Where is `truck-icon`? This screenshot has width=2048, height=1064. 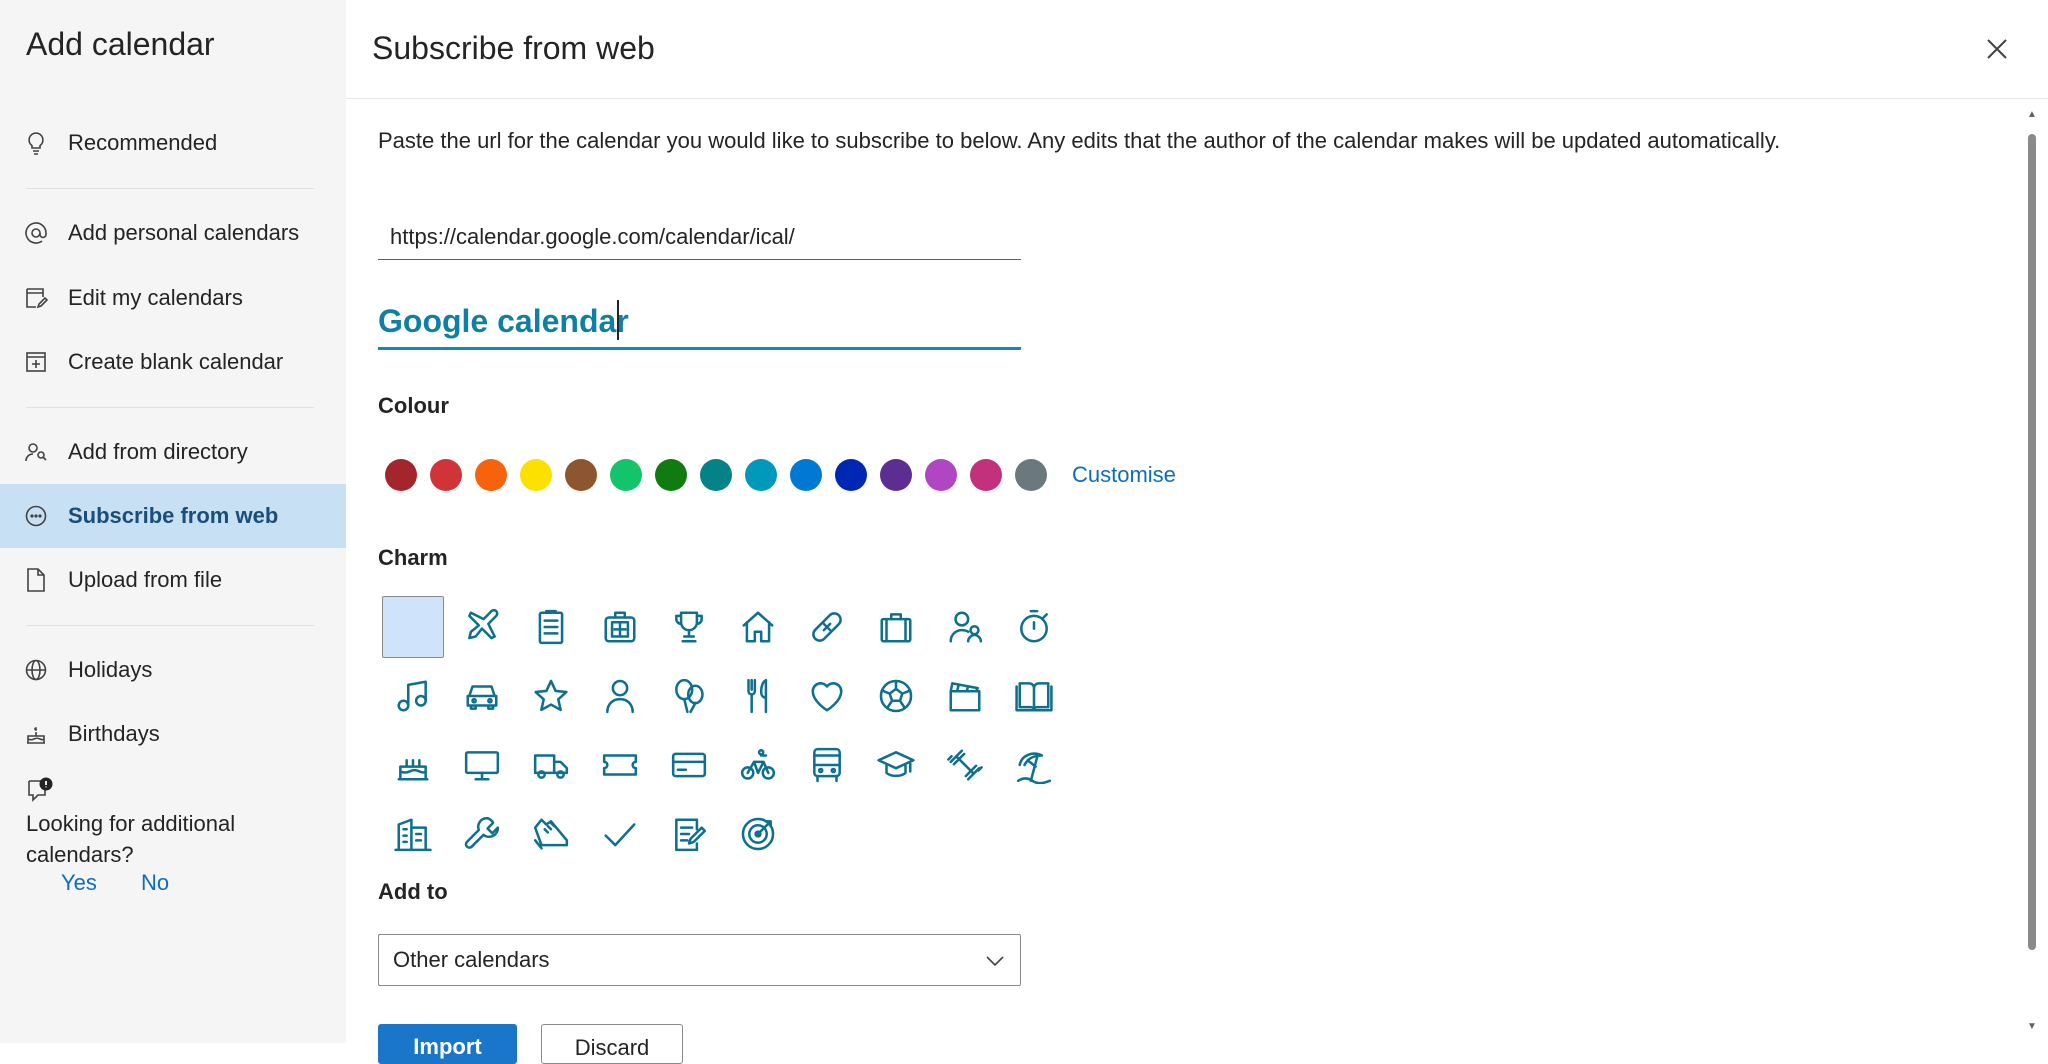 truck-icon is located at coordinates (551, 766).